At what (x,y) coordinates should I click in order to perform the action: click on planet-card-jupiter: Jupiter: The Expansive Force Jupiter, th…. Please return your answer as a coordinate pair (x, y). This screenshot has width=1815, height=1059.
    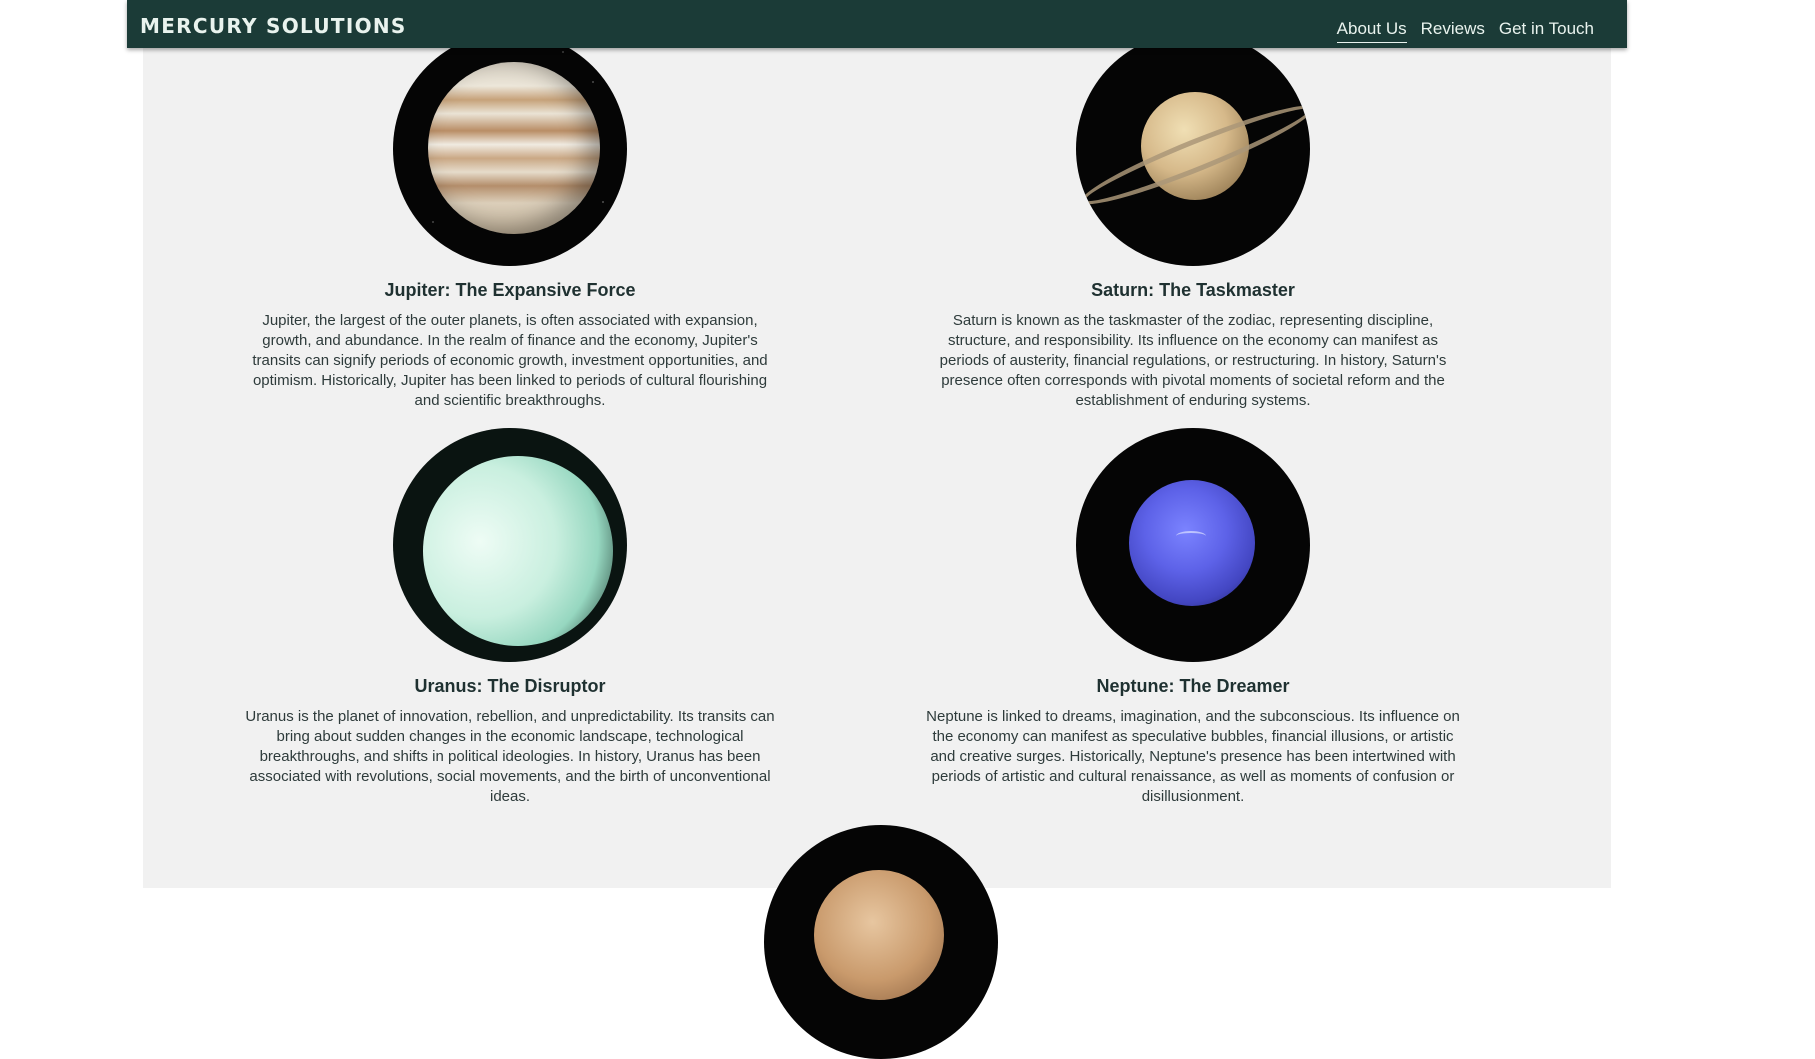
    Looking at the image, I should click on (510, 221).